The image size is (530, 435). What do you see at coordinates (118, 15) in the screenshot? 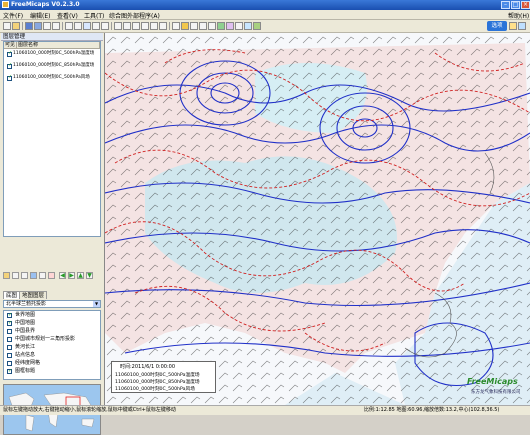
I see `menu-composite: 综合图` at bounding box center [118, 15].